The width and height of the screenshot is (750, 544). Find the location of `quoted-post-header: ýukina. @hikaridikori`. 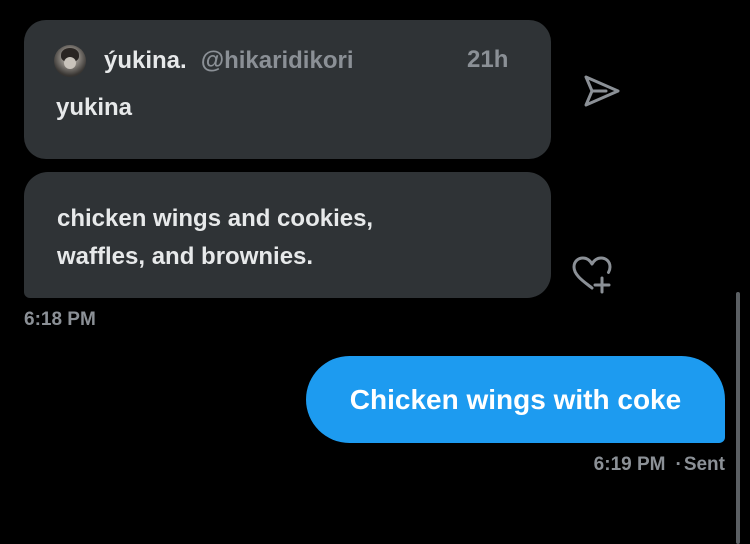

quoted-post-header: ýukina. @hikaridikori is located at coordinates (203, 61).